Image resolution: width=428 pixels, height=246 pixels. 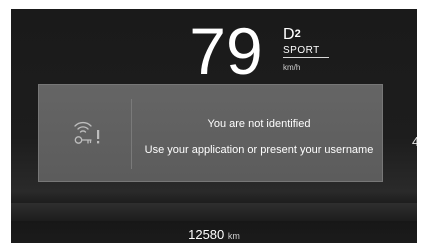 I want to click on gear-number: 2, so click(x=297, y=34).